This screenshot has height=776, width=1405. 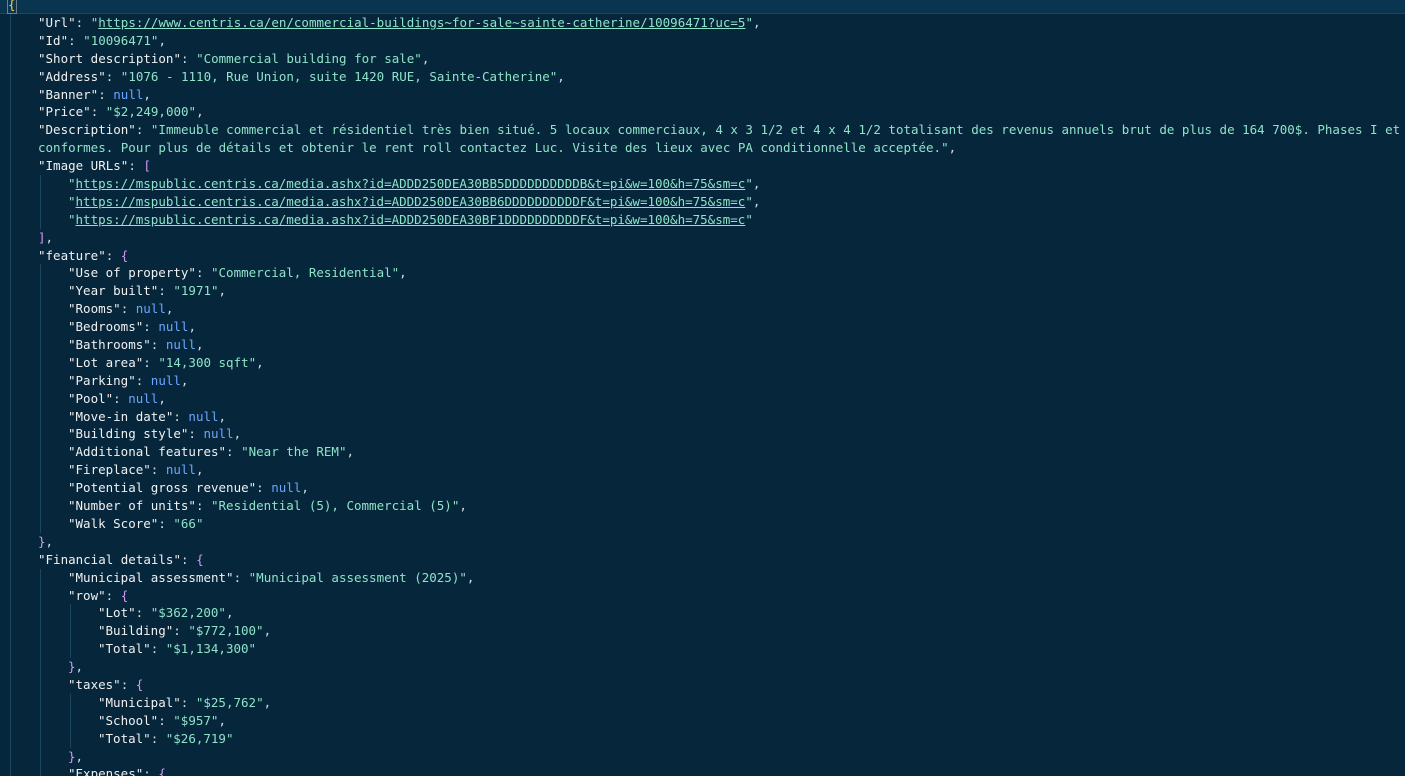 I want to click on code-line: "School": "$957",, so click(x=706, y=720).